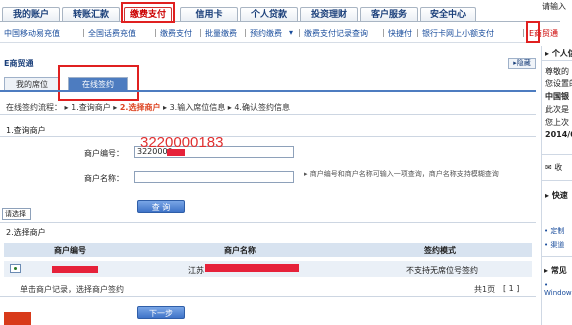 The height and width of the screenshot is (325, 572). Describe the element at coordinates (104, 153) in the screenshot. I see `merchant-no-label: 商户编号：` at that location.